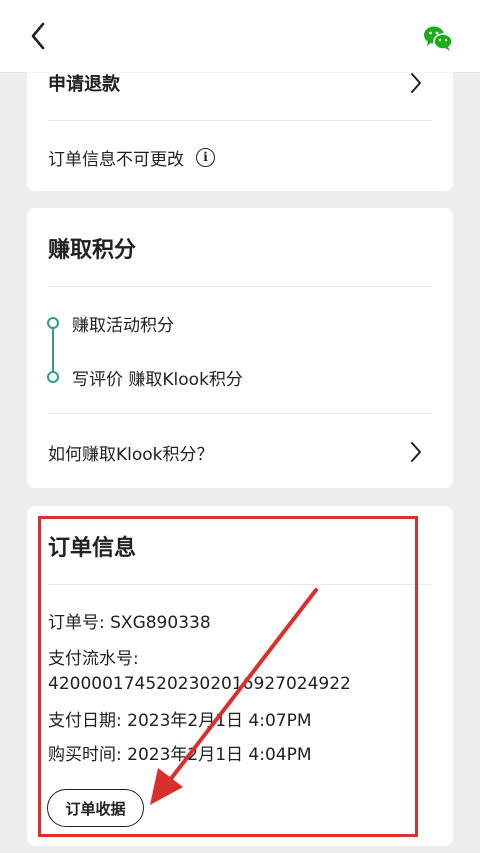 This screenshot has height=853, width=480. What do you see at coordinates (157, 379) in the screenshot?
I see `points-step-label: 写评价 赚取Klook积分` at bounding box center [157, 379].